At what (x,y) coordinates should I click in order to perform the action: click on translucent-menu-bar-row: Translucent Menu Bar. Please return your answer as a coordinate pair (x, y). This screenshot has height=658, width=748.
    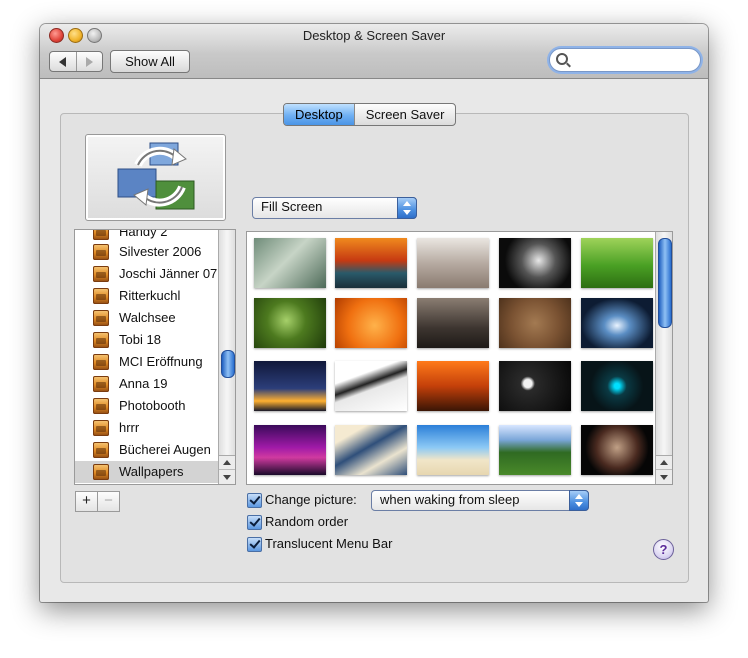
    Looking at the image, I should click on (347, 544).